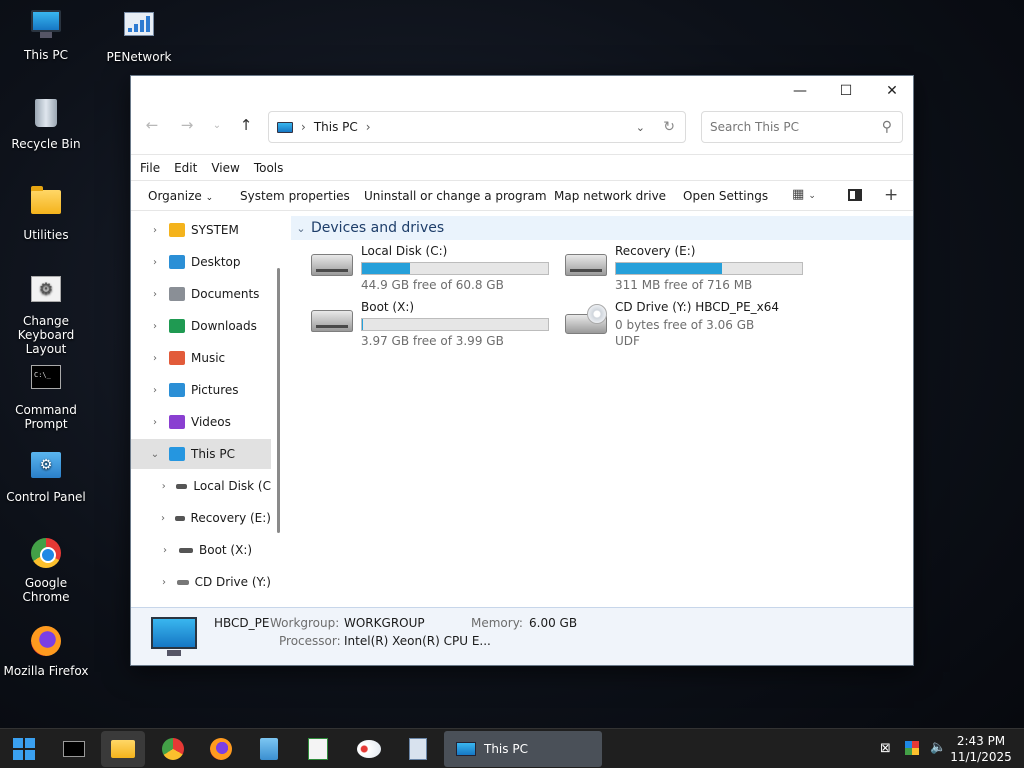  What do you see at coordinates (269, 168) in the screenshot?
I see `menu-tools: Tools` at bounding box center [269, 168].